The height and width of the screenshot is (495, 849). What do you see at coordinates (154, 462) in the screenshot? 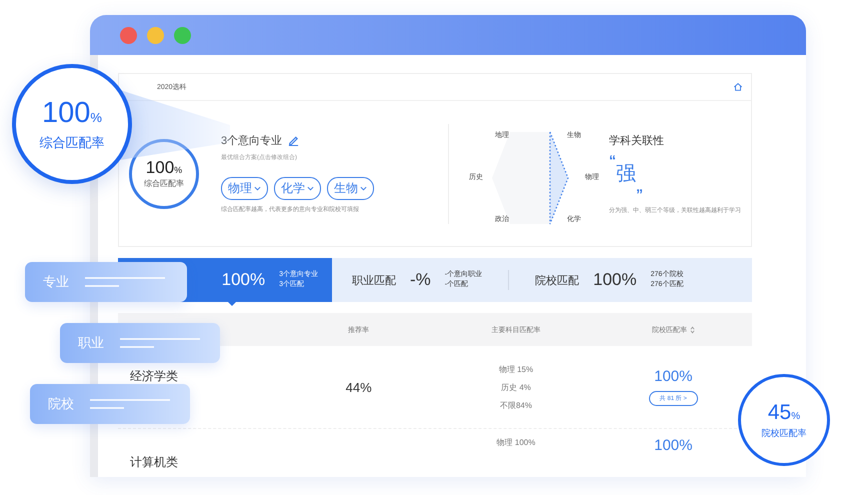
I see `major-name: 计算机类` at bounding box center [154, 462].